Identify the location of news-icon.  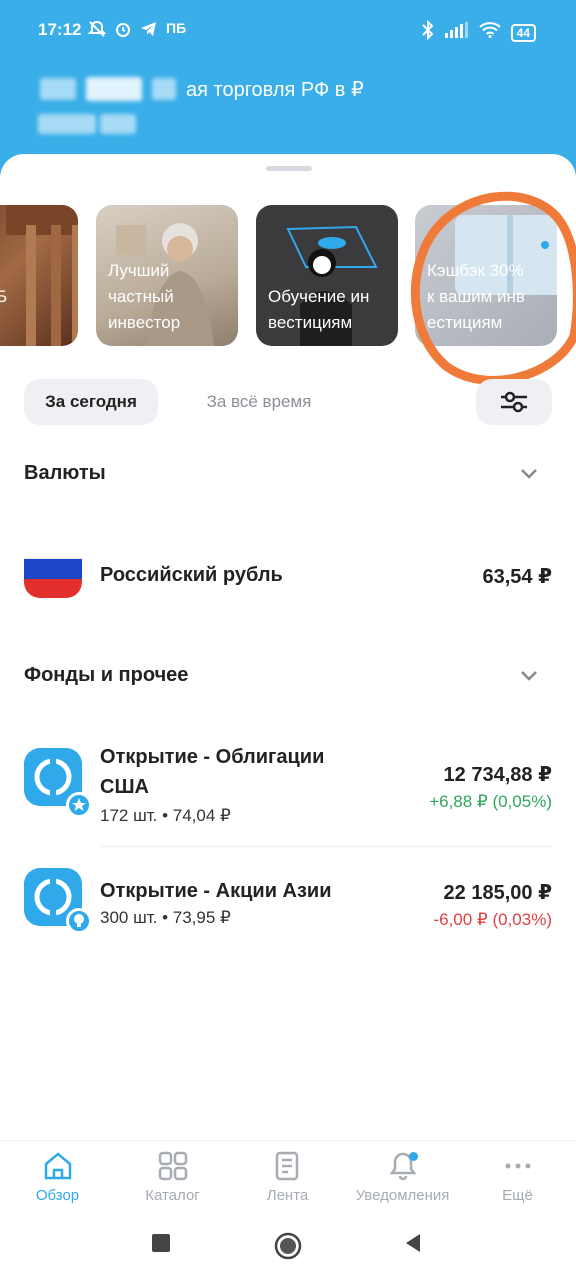
(286, 1166).